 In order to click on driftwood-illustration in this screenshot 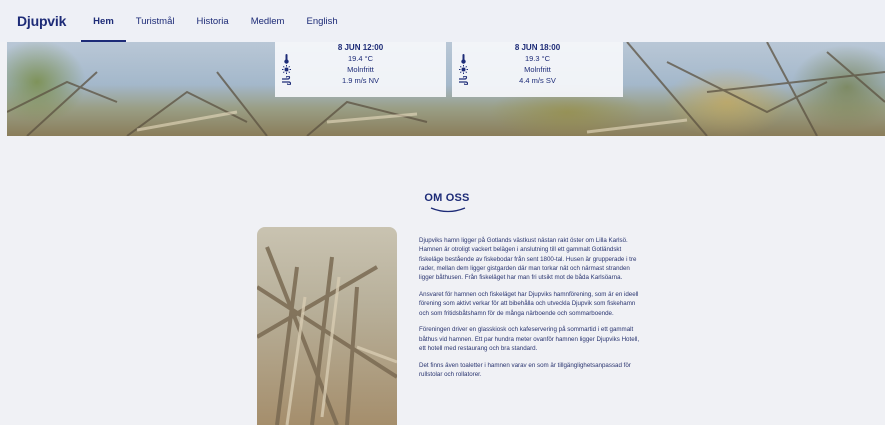, I will do `click(327, 335)`.